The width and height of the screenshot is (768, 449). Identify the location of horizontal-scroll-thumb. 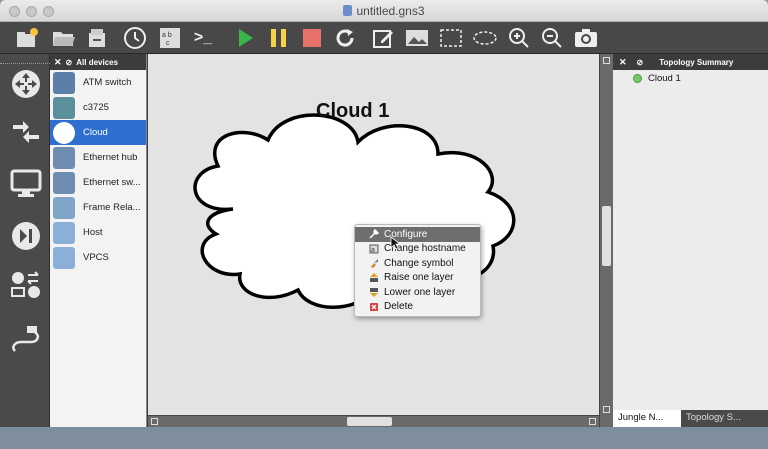
(369, 421).